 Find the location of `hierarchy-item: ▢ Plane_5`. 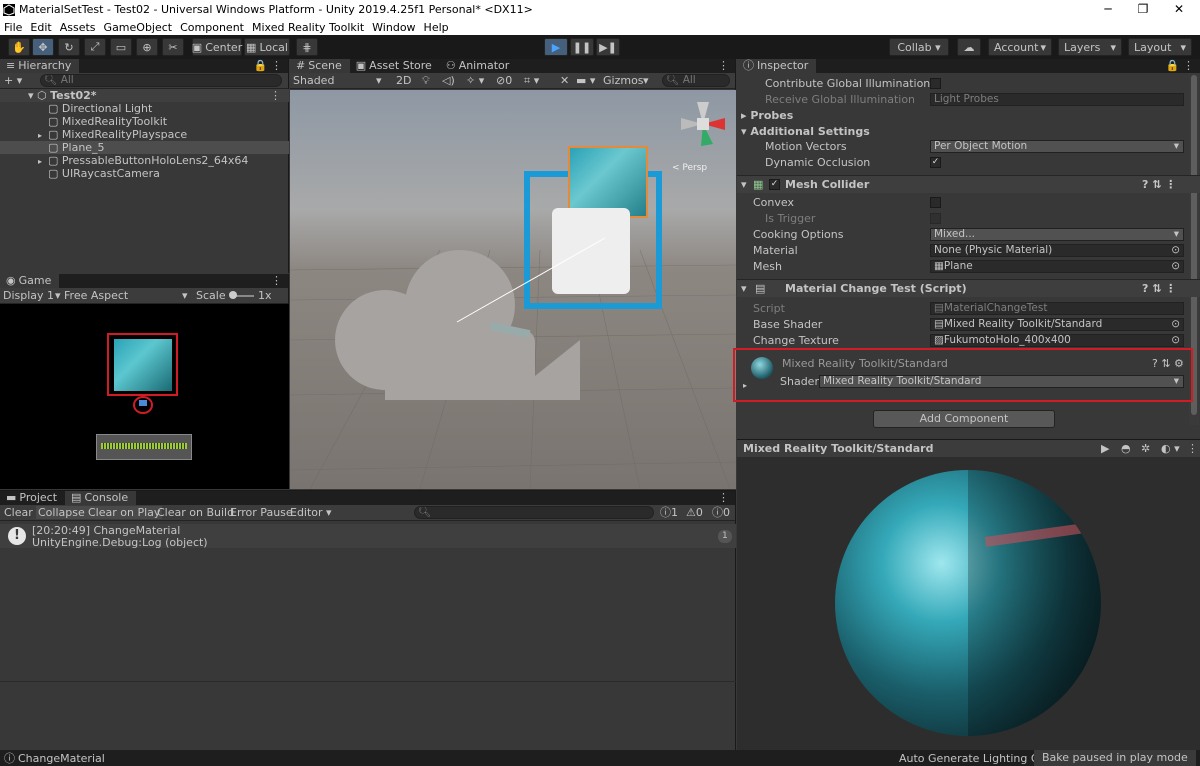

hierarchy-item: ▢ Plane_5 is located at coordinates (144, 147).